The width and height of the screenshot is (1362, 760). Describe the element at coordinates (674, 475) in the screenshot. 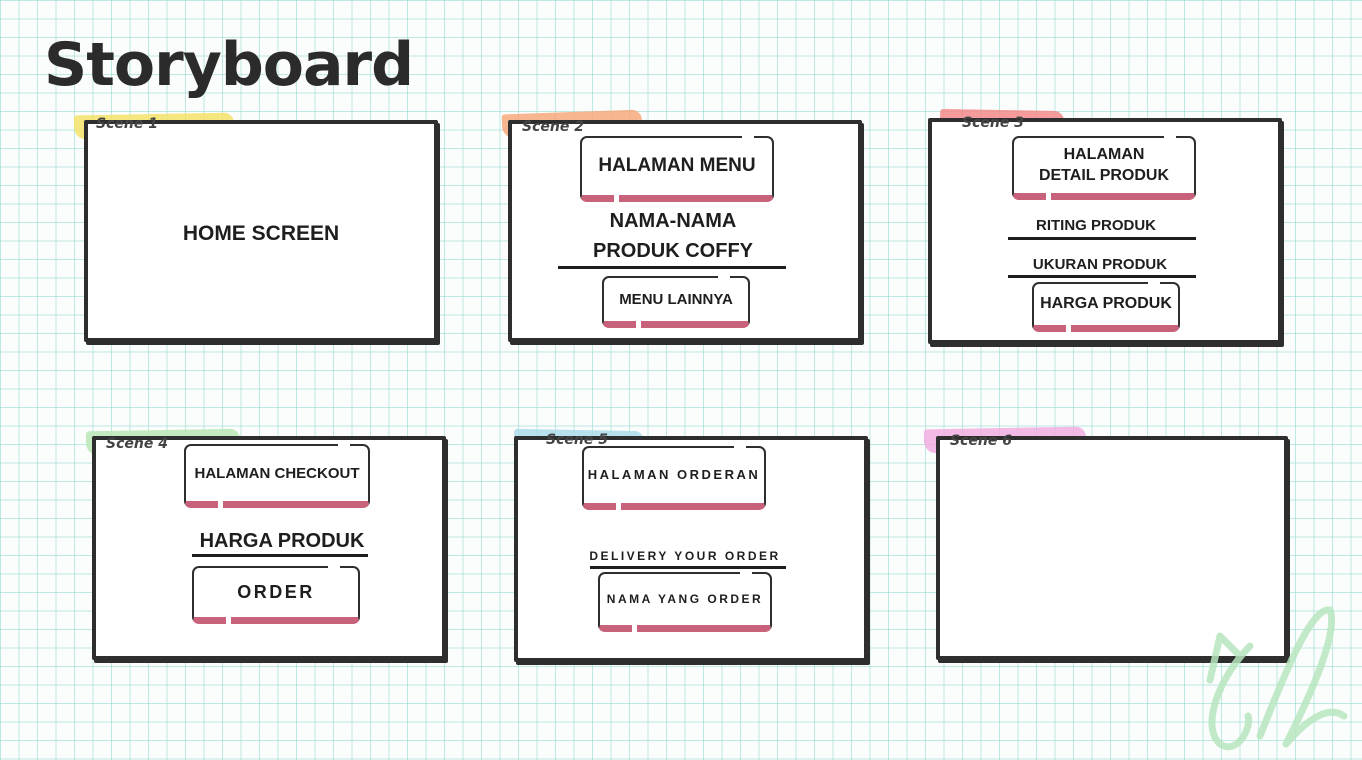

I see `halaman-orderan-label: HALAMAN ORDERAN` at that location.